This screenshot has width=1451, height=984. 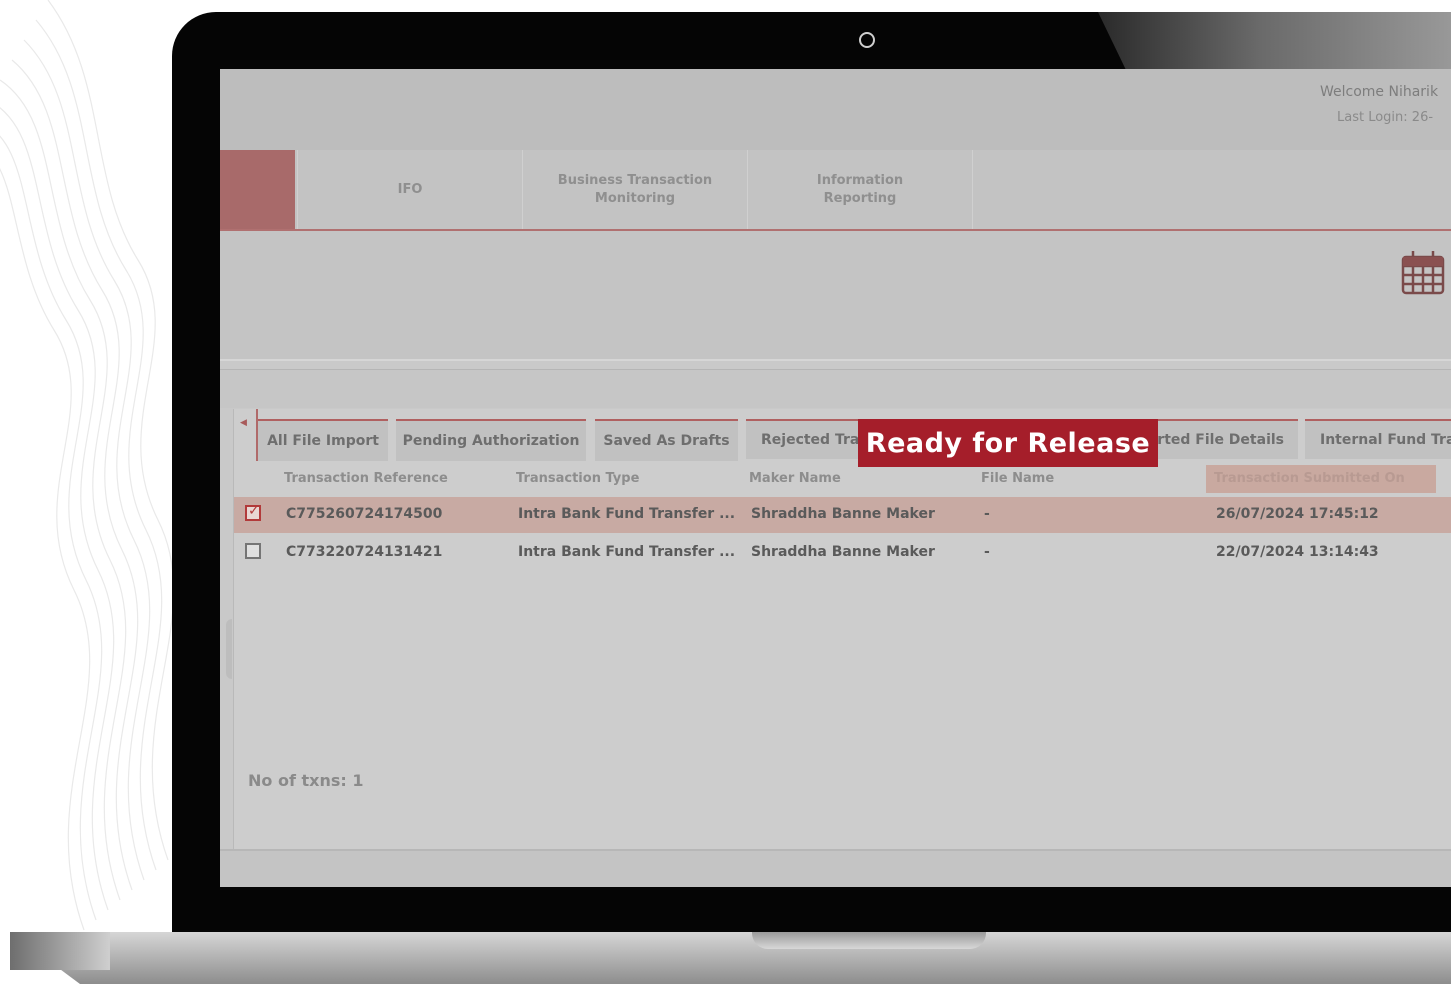 What do you see at coordinates (1385, 117) in the screenshot?
I see `last-login-text: Last Login: 26-` at bounding box center [1385, 117].